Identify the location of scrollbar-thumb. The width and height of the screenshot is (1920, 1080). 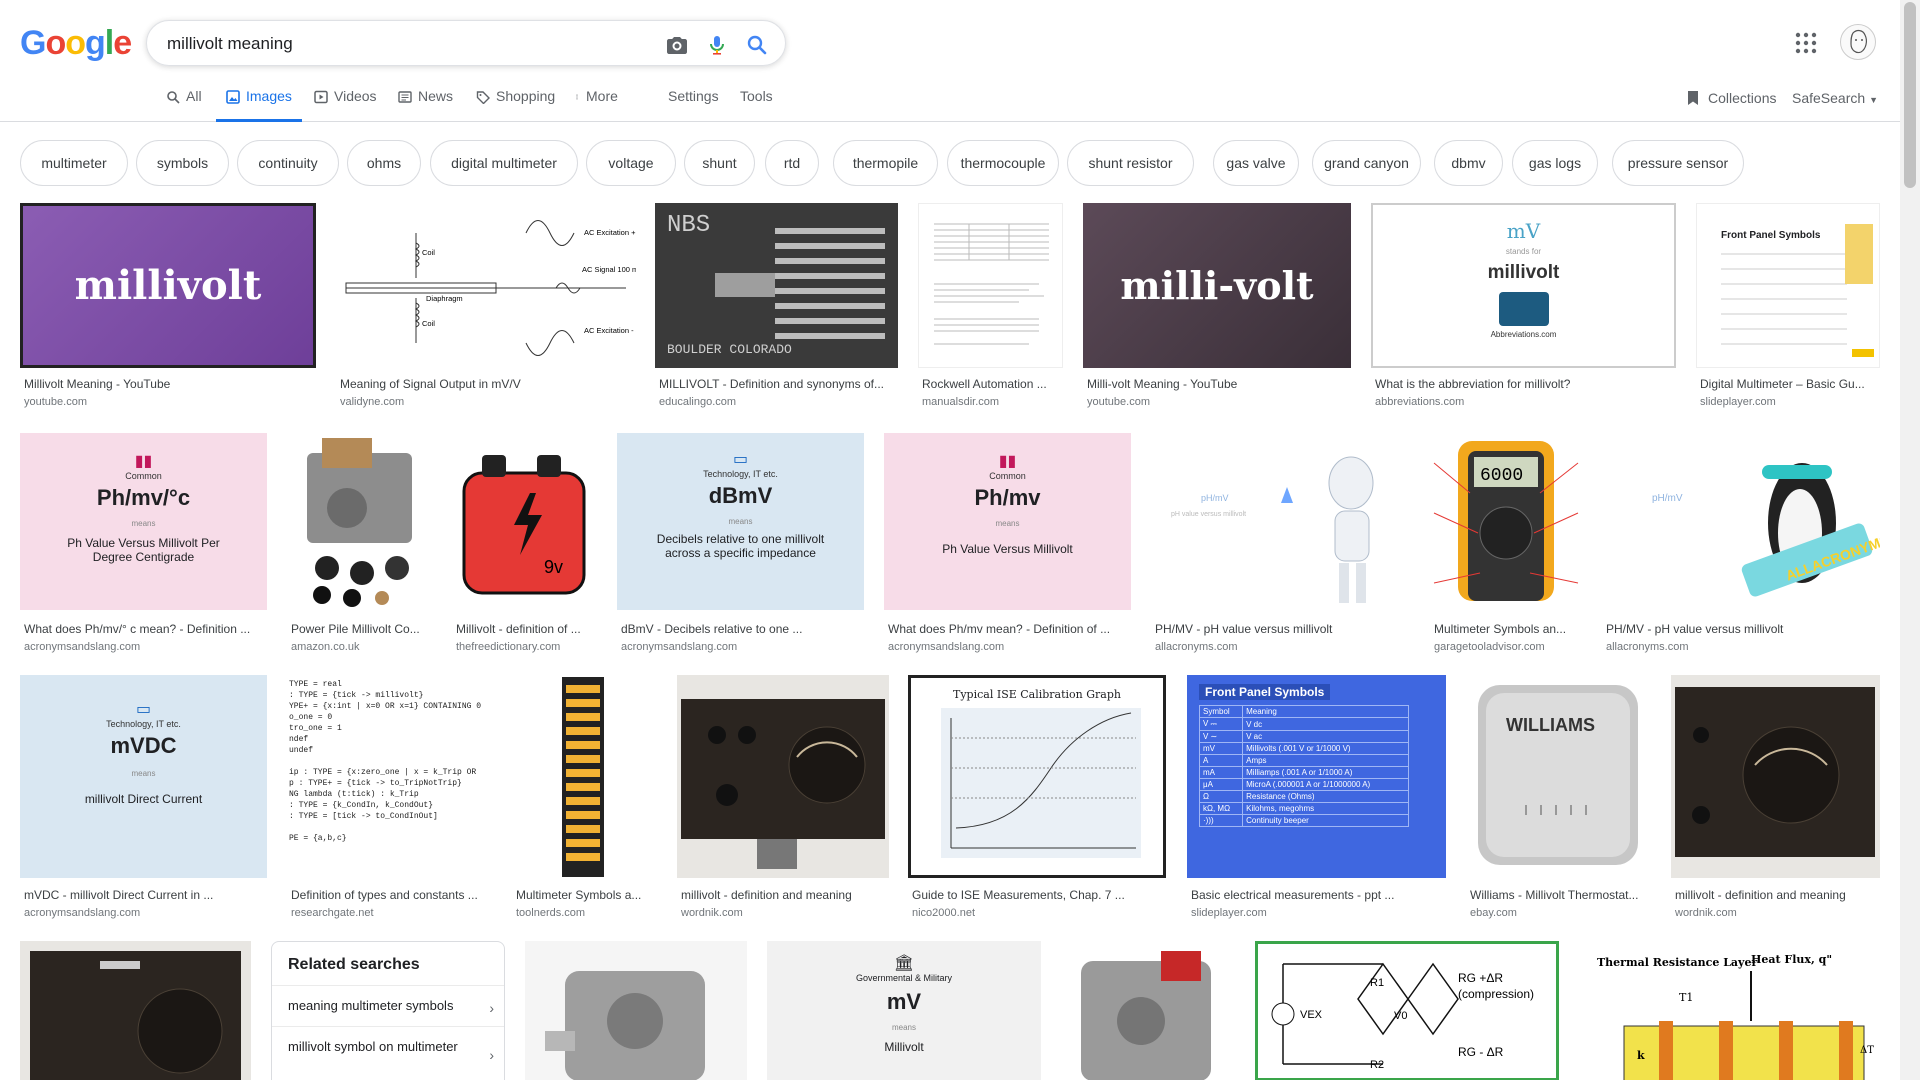
(1910, 95).